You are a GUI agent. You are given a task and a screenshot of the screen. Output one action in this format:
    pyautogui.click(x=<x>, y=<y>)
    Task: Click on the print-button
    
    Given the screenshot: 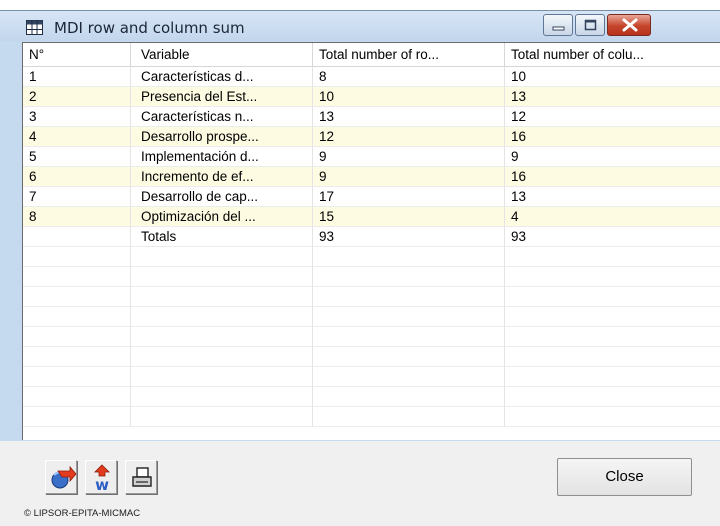 What is the action you would take?
    pyautogui.click(x=141, y=477)
    